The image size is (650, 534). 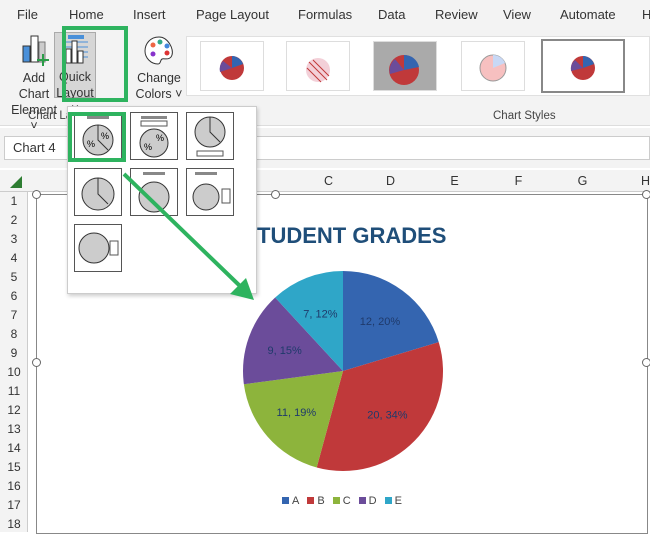 I want to click on row-header: 3, so click(x=14, y=239).